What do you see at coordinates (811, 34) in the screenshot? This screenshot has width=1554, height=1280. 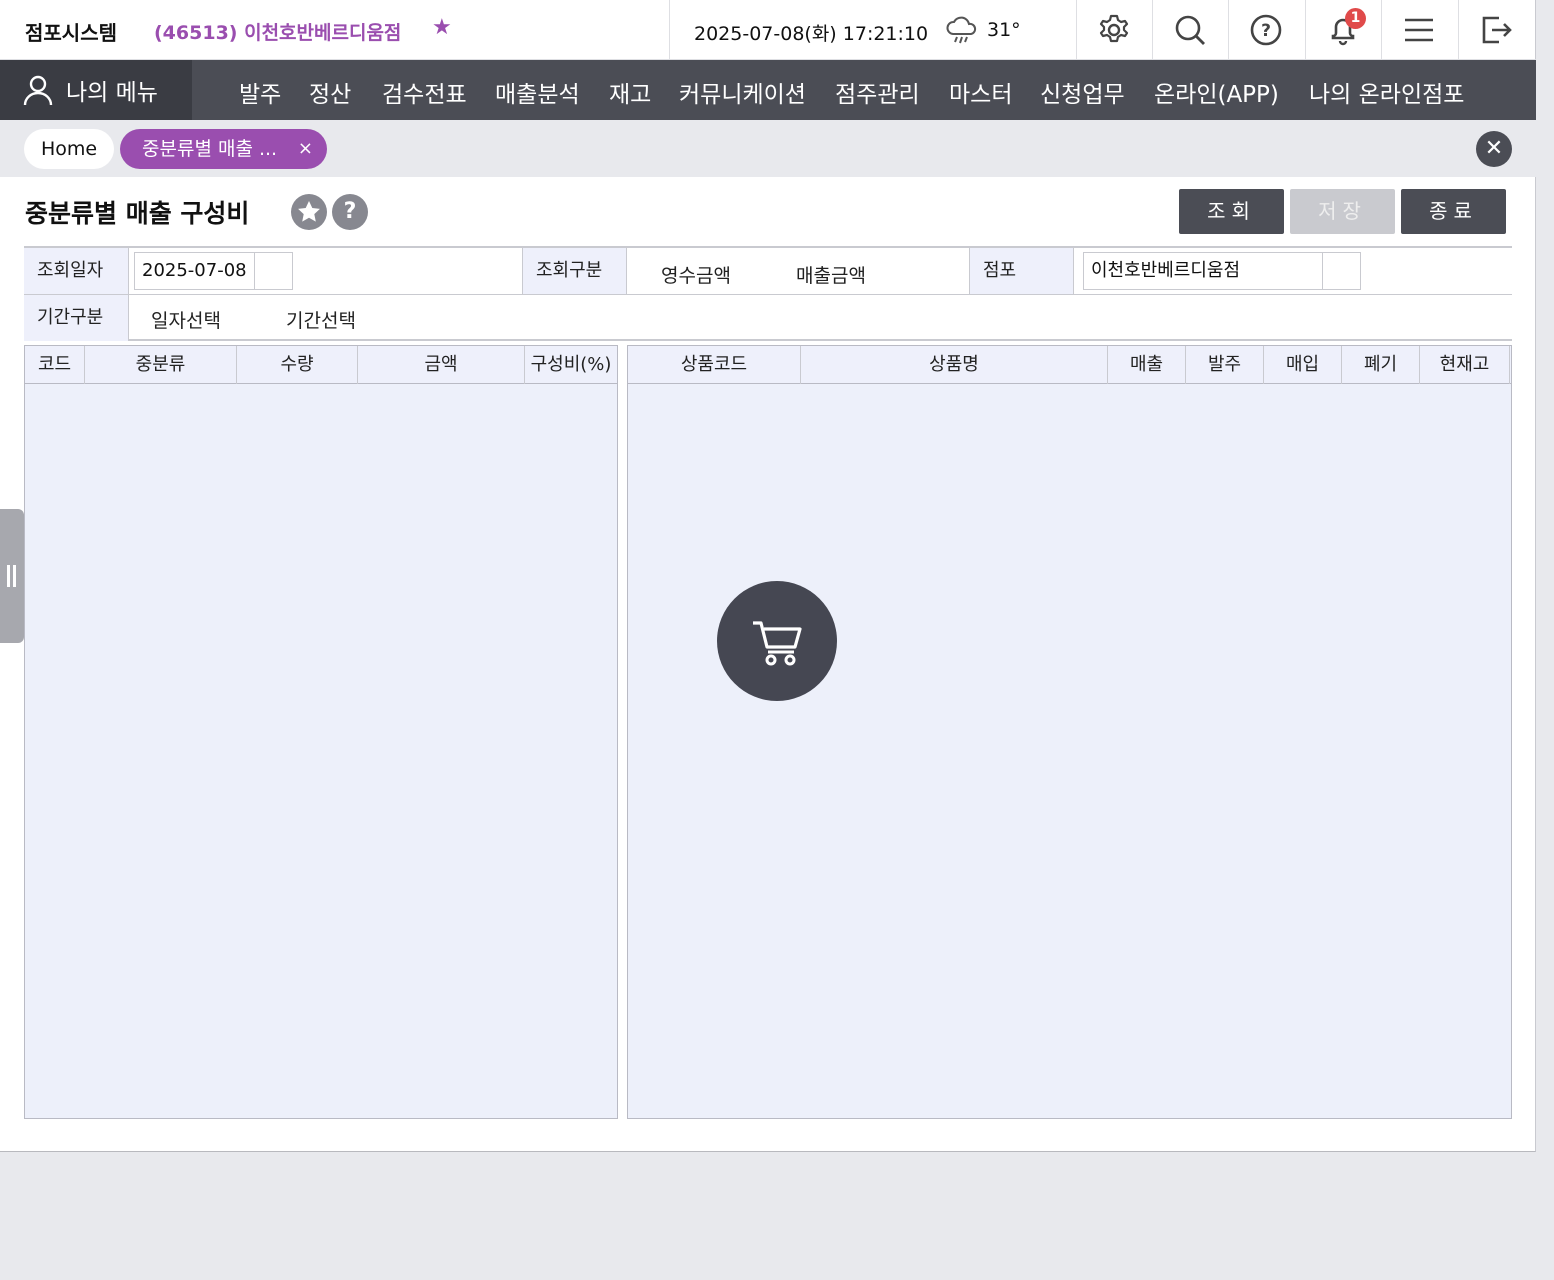 I see `current-datetime: 2025-07-08(화) 17:21:10` at bounding box center [811, 34].